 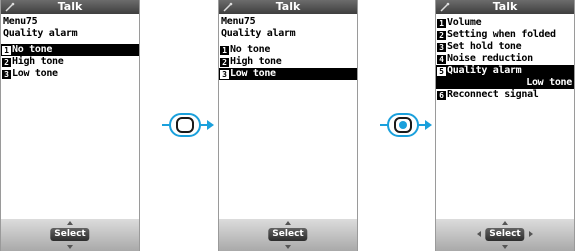 What do you see at coordinates (484, 70) in the screenshot?
I see `menu-item-label: Quality alarm` at bounding box center [484, 70].